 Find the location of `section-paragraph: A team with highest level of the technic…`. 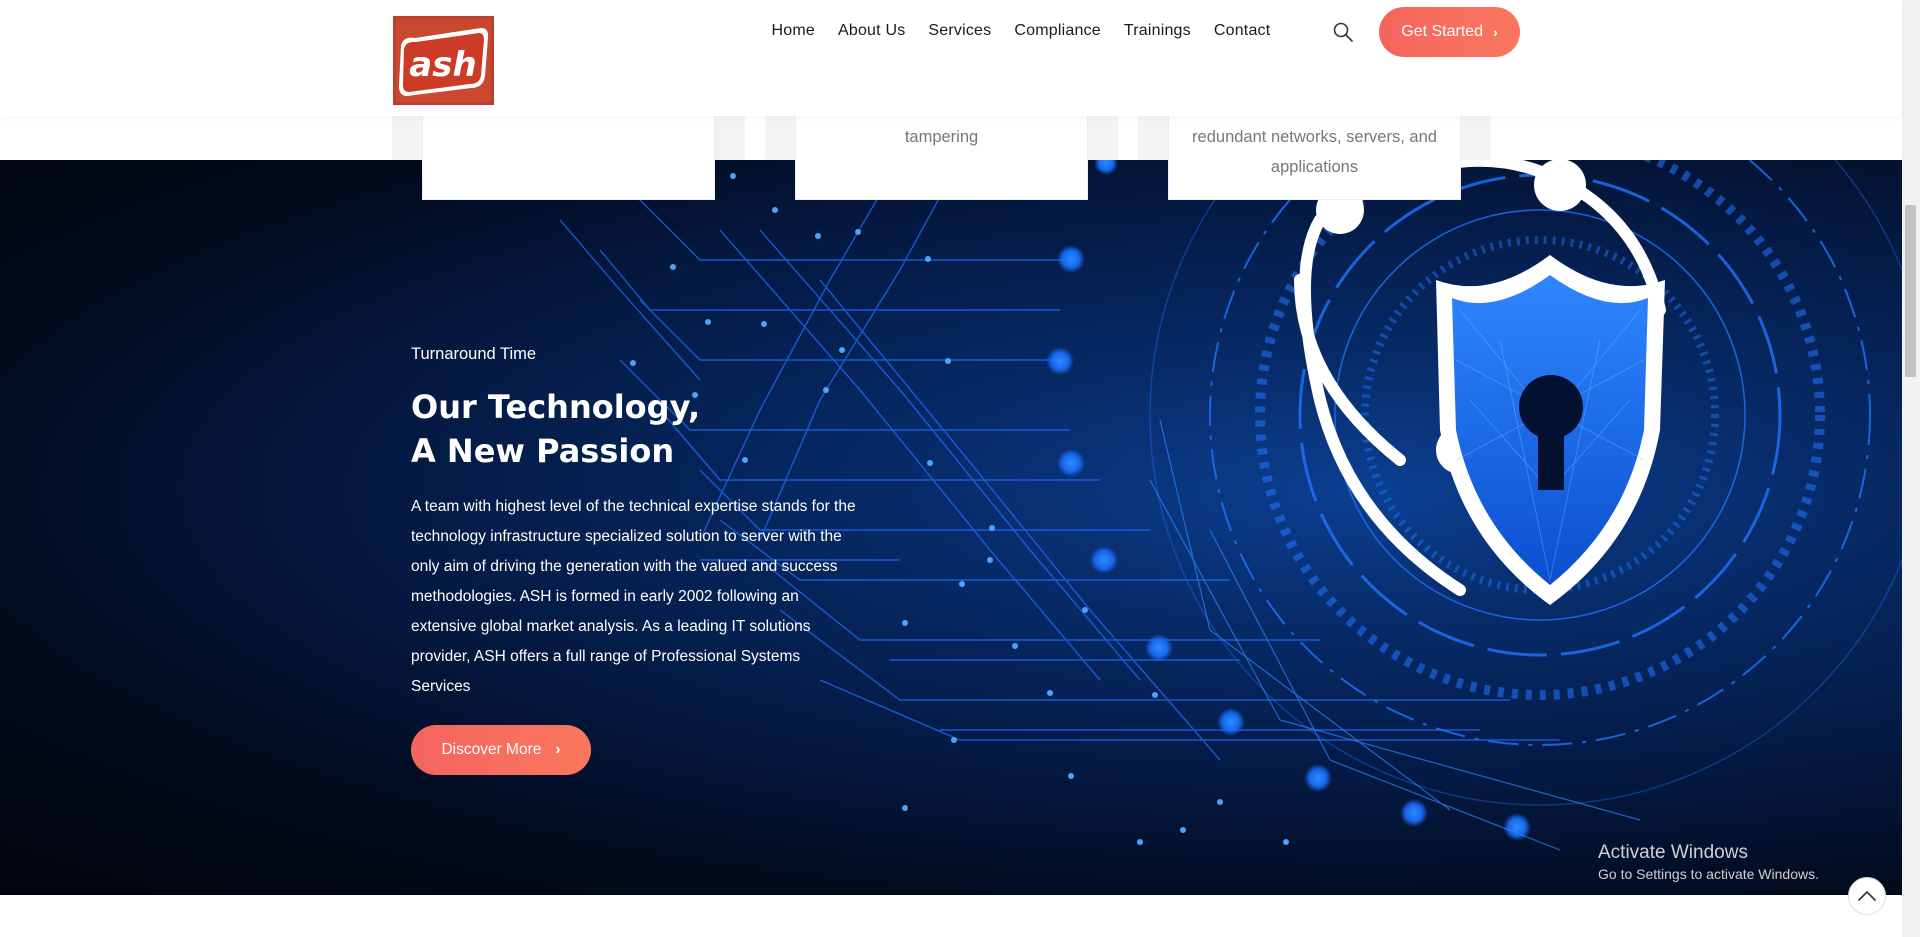

section-paragraph: A team with highest level of the technic… is located at coordinates (633, 596).